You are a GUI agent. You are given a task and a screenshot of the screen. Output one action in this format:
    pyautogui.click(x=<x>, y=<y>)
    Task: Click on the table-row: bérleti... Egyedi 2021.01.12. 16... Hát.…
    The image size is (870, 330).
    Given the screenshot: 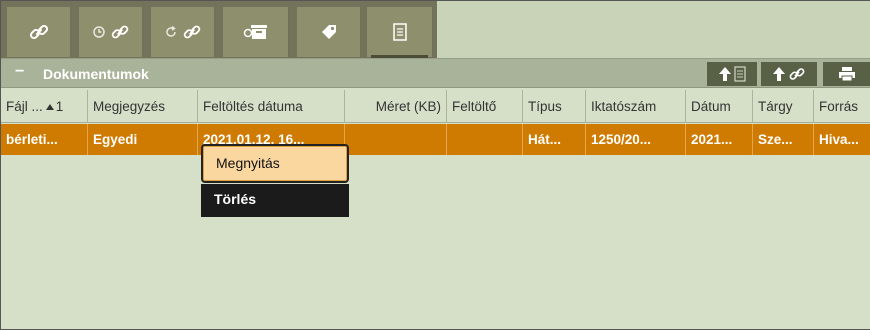 What is the action you would take?
    pyautogui.click(x=435, y=139)
    